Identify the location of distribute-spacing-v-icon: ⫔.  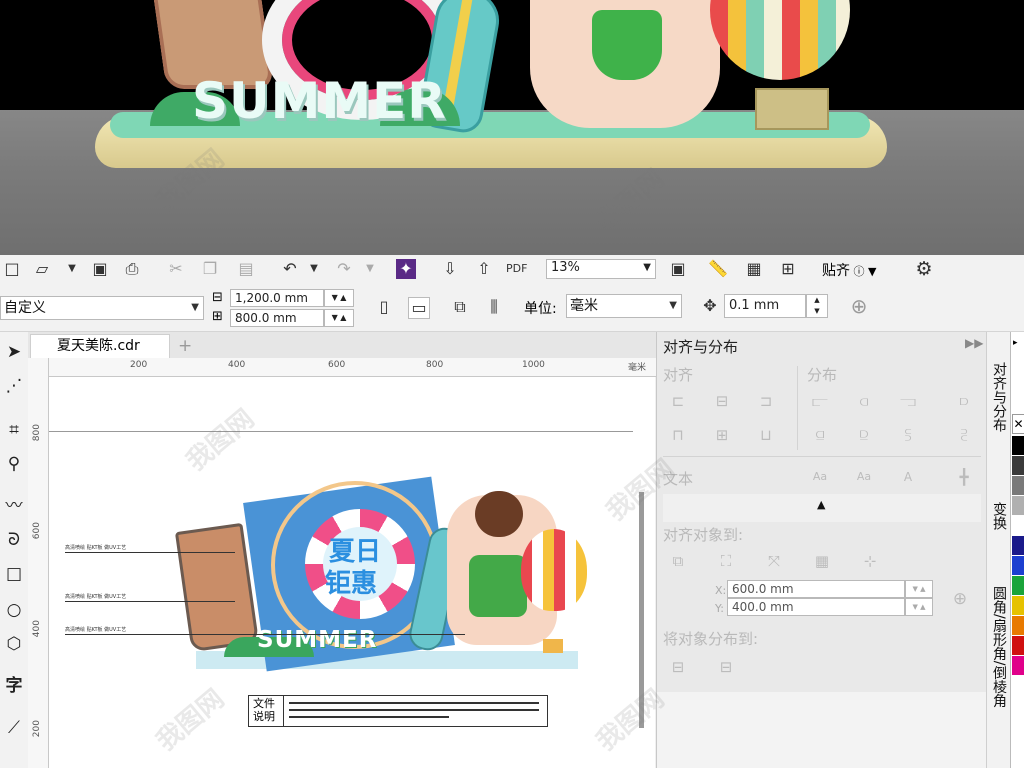
(964, 435).